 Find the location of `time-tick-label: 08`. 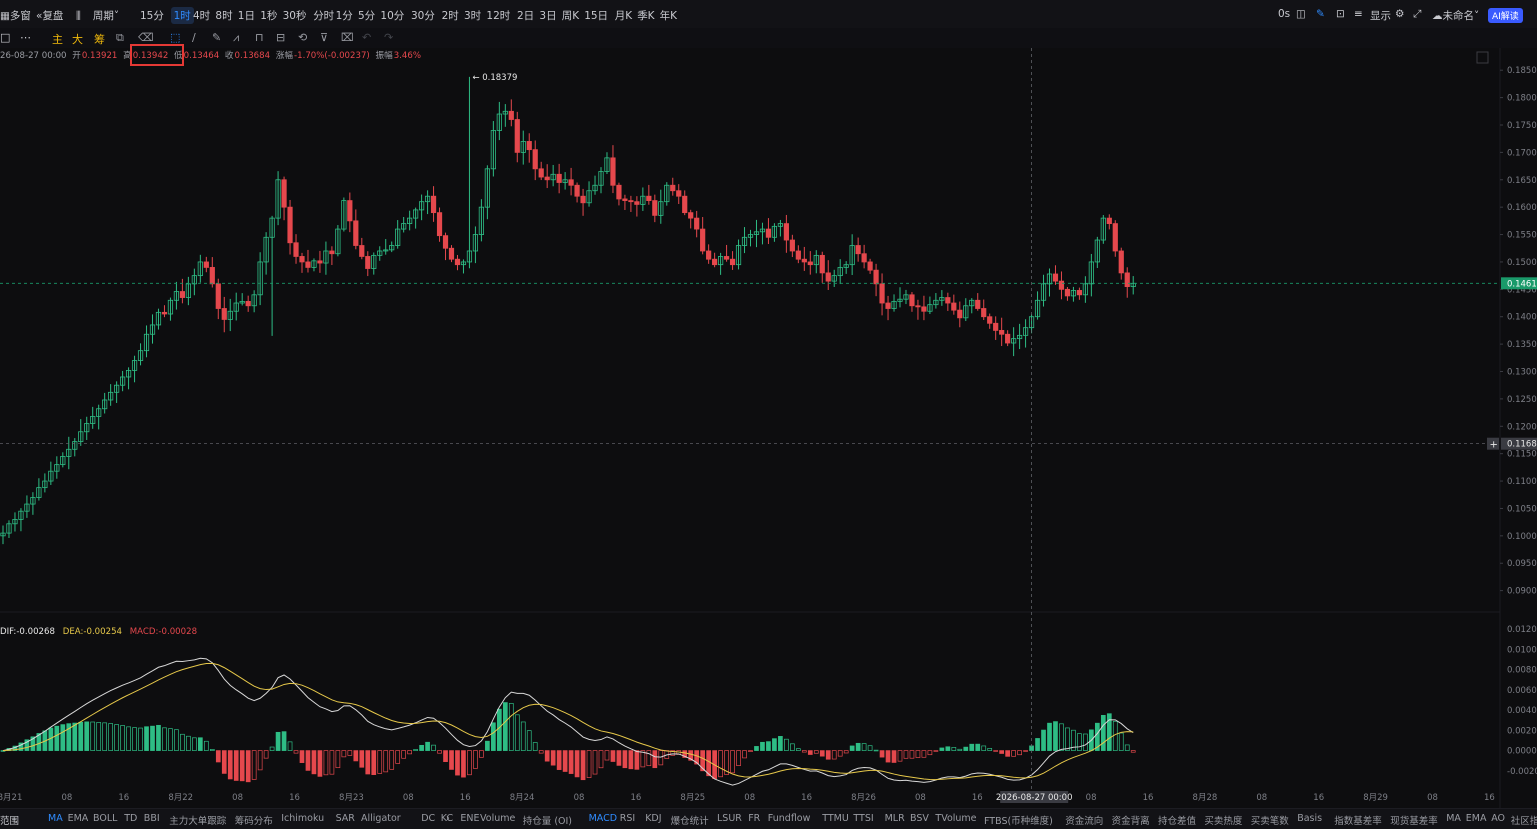

time-tick-label: 08 is located at coordinates (749, 798).